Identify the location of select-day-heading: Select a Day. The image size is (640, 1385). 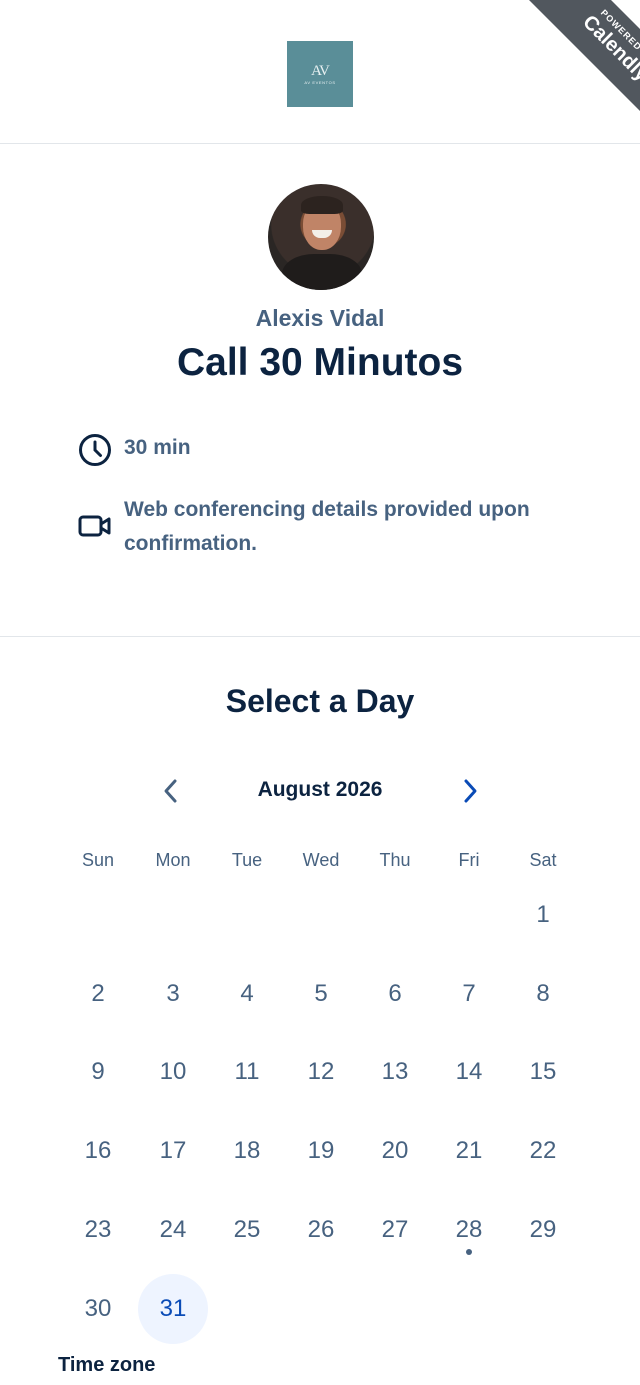
(320, 701).